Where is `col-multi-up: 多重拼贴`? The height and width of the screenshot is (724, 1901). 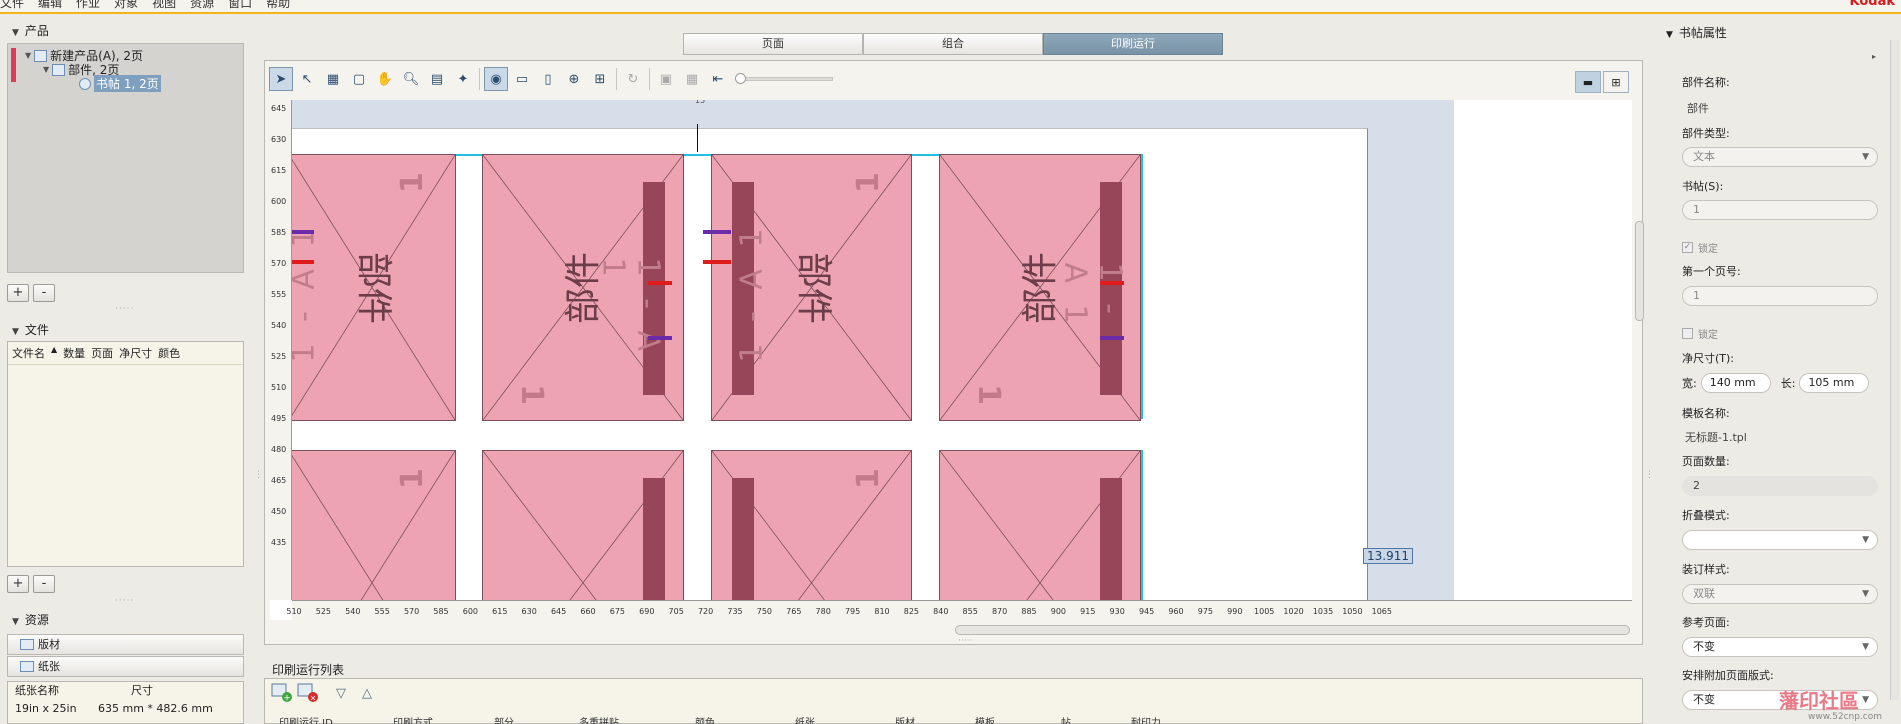 col-multi-up: 多重拼贴 is located at coordinates (618, 719).